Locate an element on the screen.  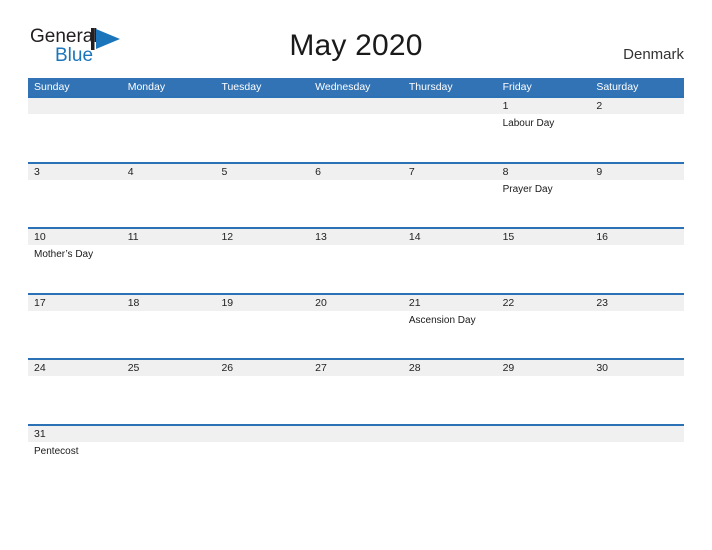
week-date-strip: 1 2 is located at coordinates (356, 106).